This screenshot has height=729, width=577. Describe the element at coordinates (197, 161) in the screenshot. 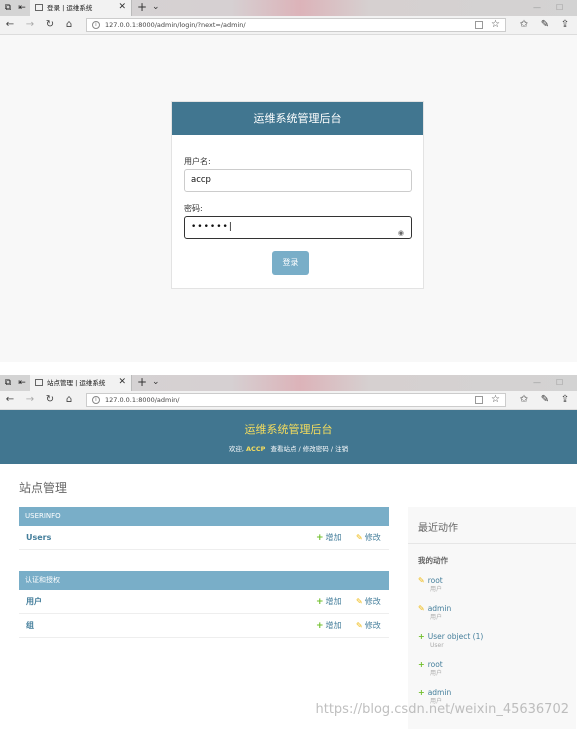

I see `username-label: 用户名:` at that location.